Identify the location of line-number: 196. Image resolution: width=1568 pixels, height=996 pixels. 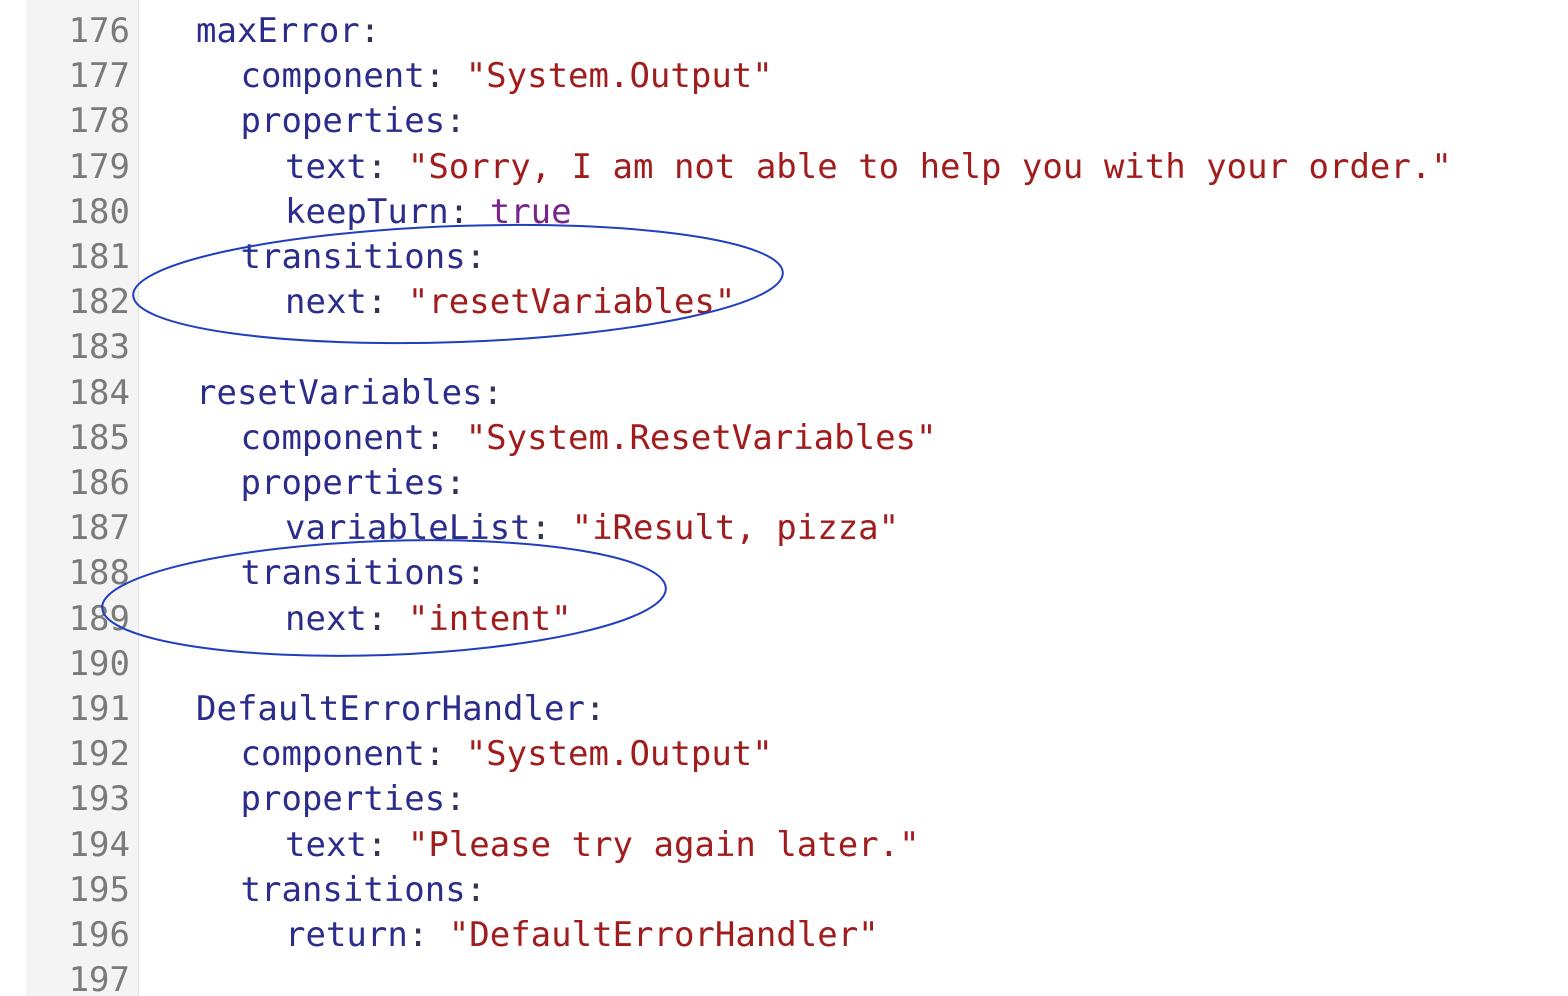
(99, 935).